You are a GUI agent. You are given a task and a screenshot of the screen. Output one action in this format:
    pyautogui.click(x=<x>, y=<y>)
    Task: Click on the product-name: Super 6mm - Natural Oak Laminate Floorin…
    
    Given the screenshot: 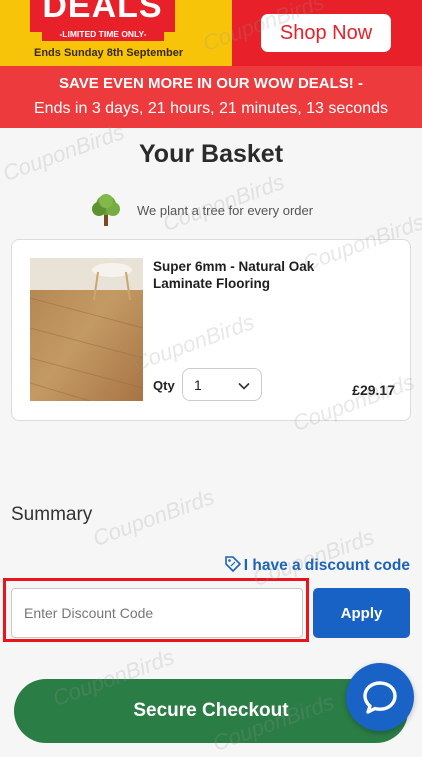 What is the action you would take?
    pyautogui.click(x=258, y=275)
    